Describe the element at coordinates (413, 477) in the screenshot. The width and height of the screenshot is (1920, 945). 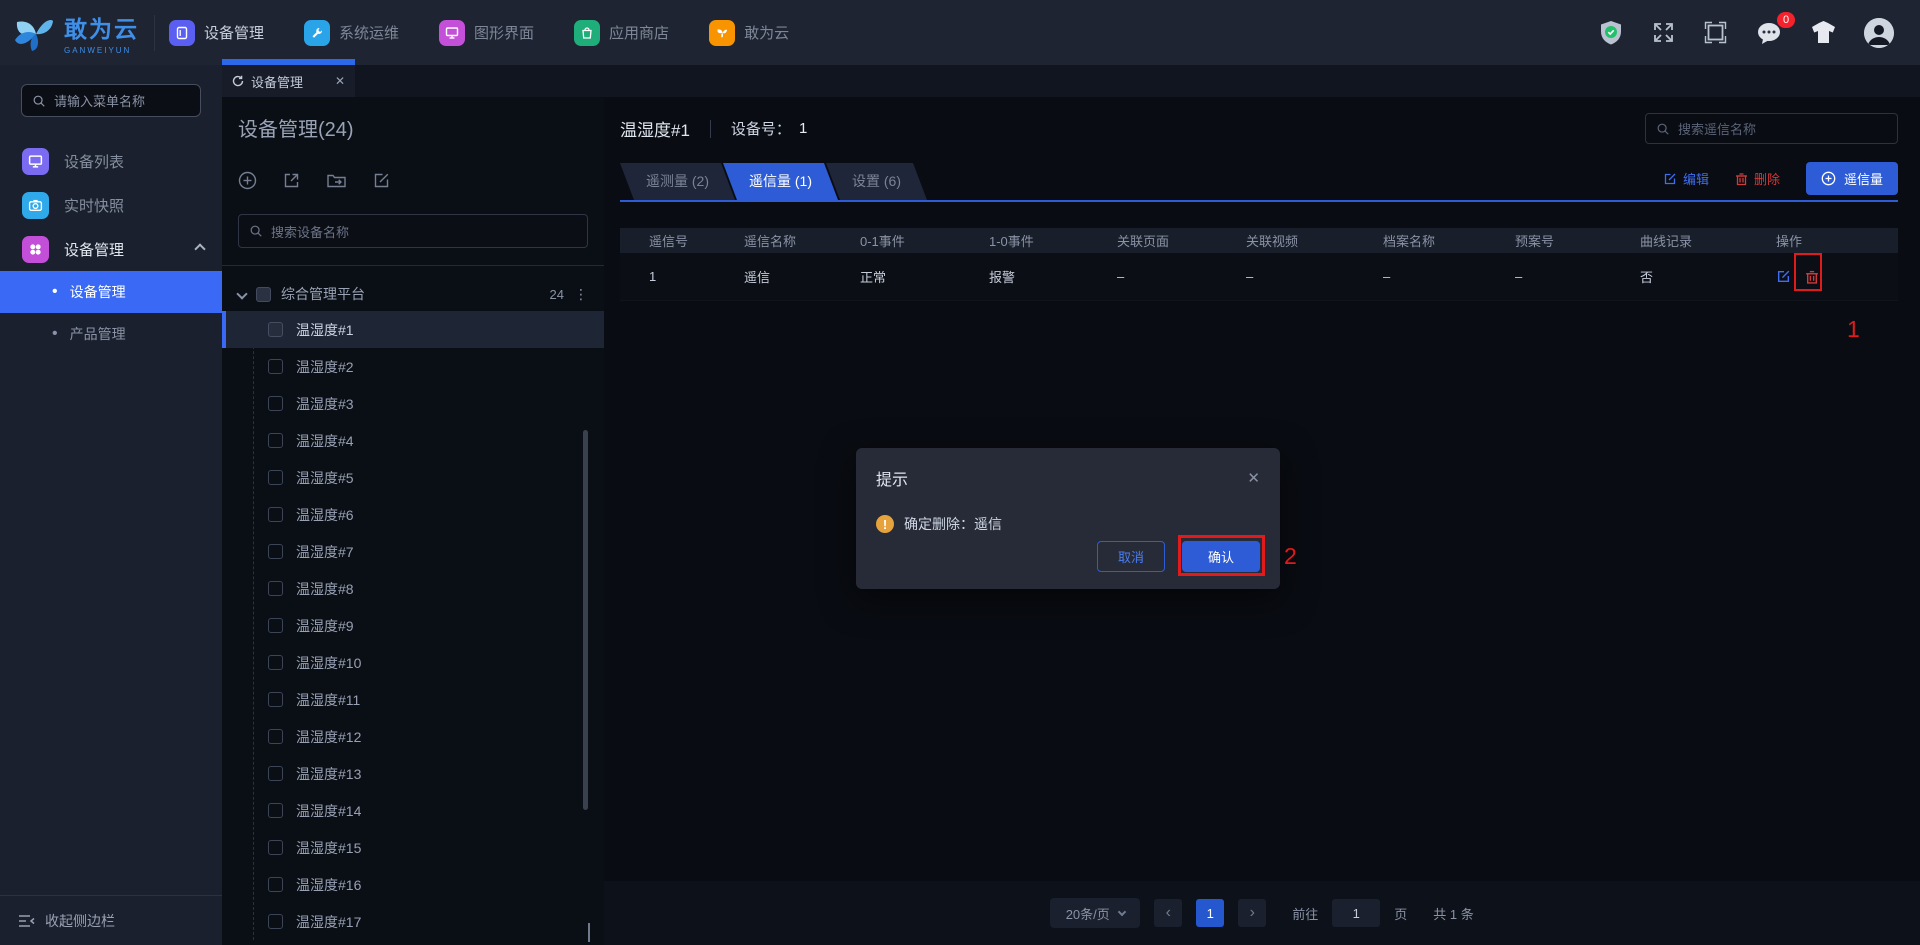
I see `tree-item-device: 温湿度#5` at that location.